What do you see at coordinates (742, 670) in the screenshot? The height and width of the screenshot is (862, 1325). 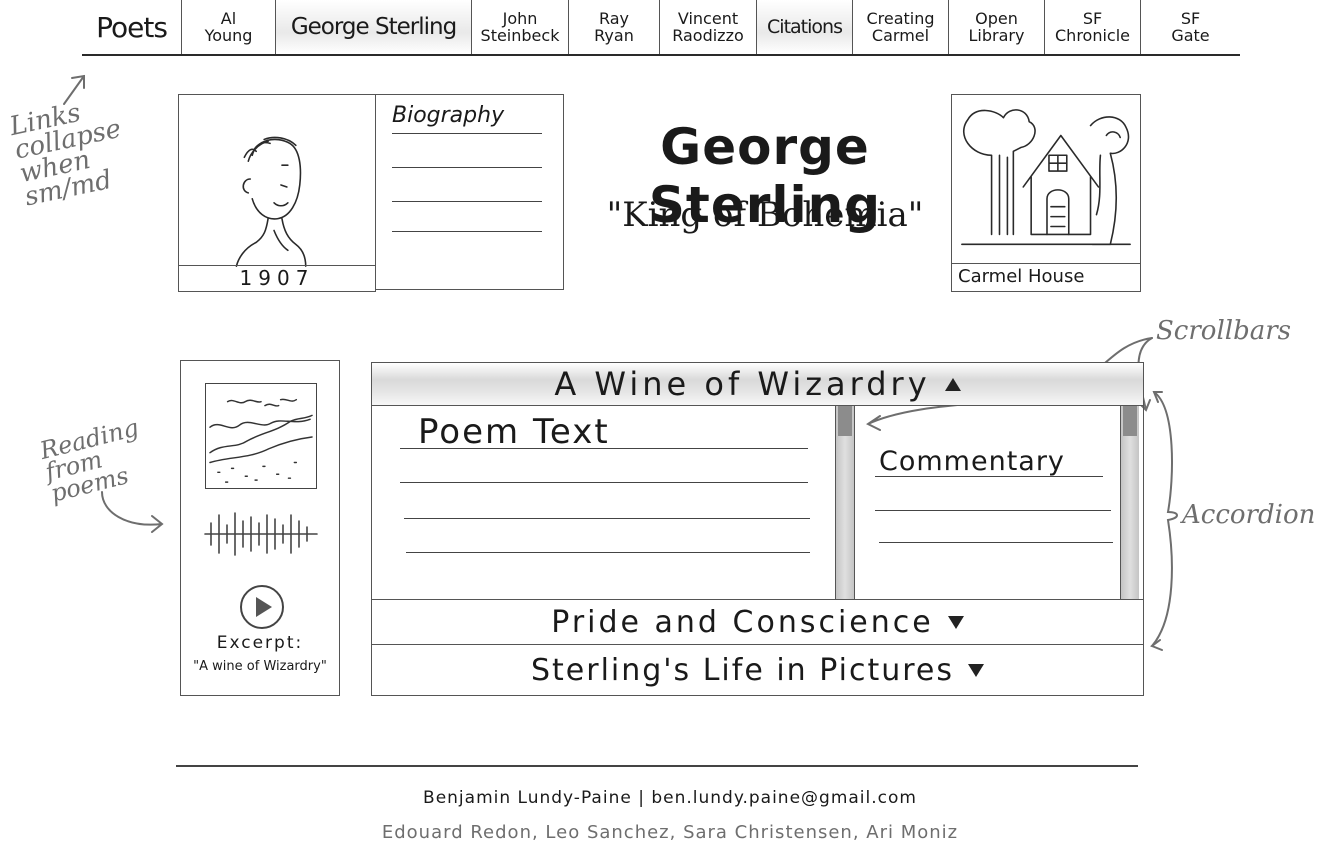 I see `accordion-header-label: Sterling's Life in Pictures` at bounding box center [742, 670].